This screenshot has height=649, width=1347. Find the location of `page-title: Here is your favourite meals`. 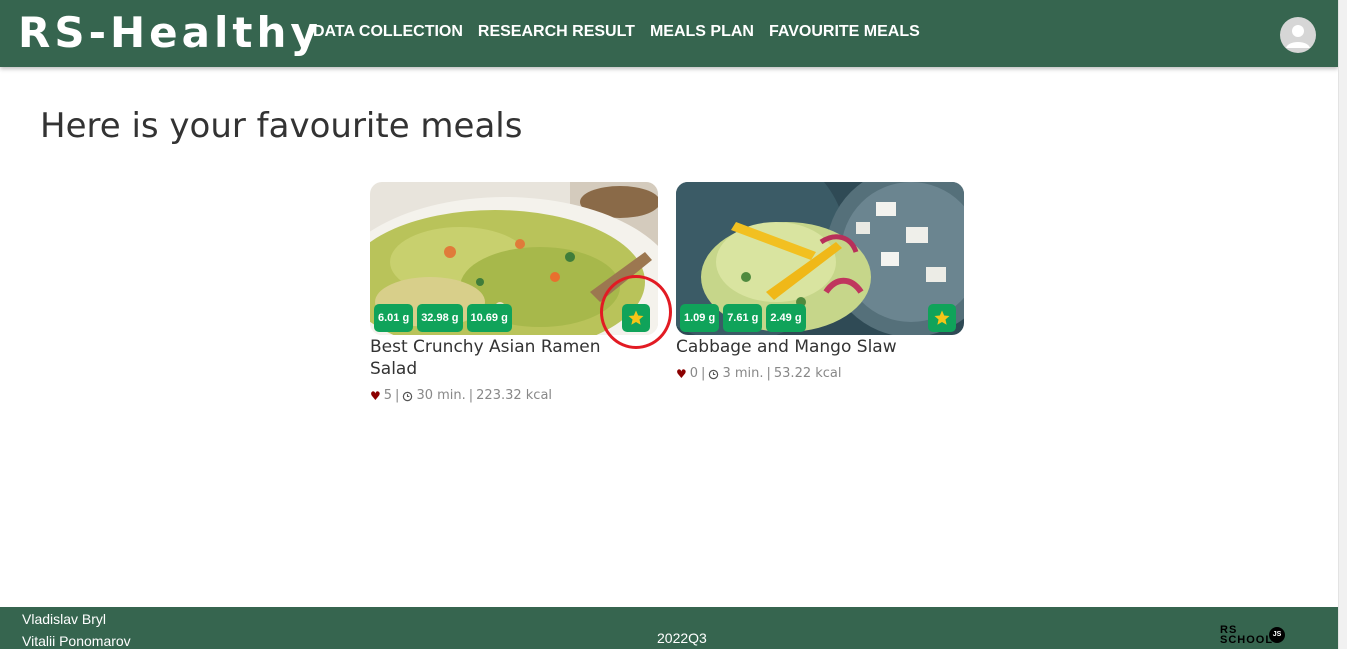

page-title: Here is your favourite meals is located at coordinates (281, 126).